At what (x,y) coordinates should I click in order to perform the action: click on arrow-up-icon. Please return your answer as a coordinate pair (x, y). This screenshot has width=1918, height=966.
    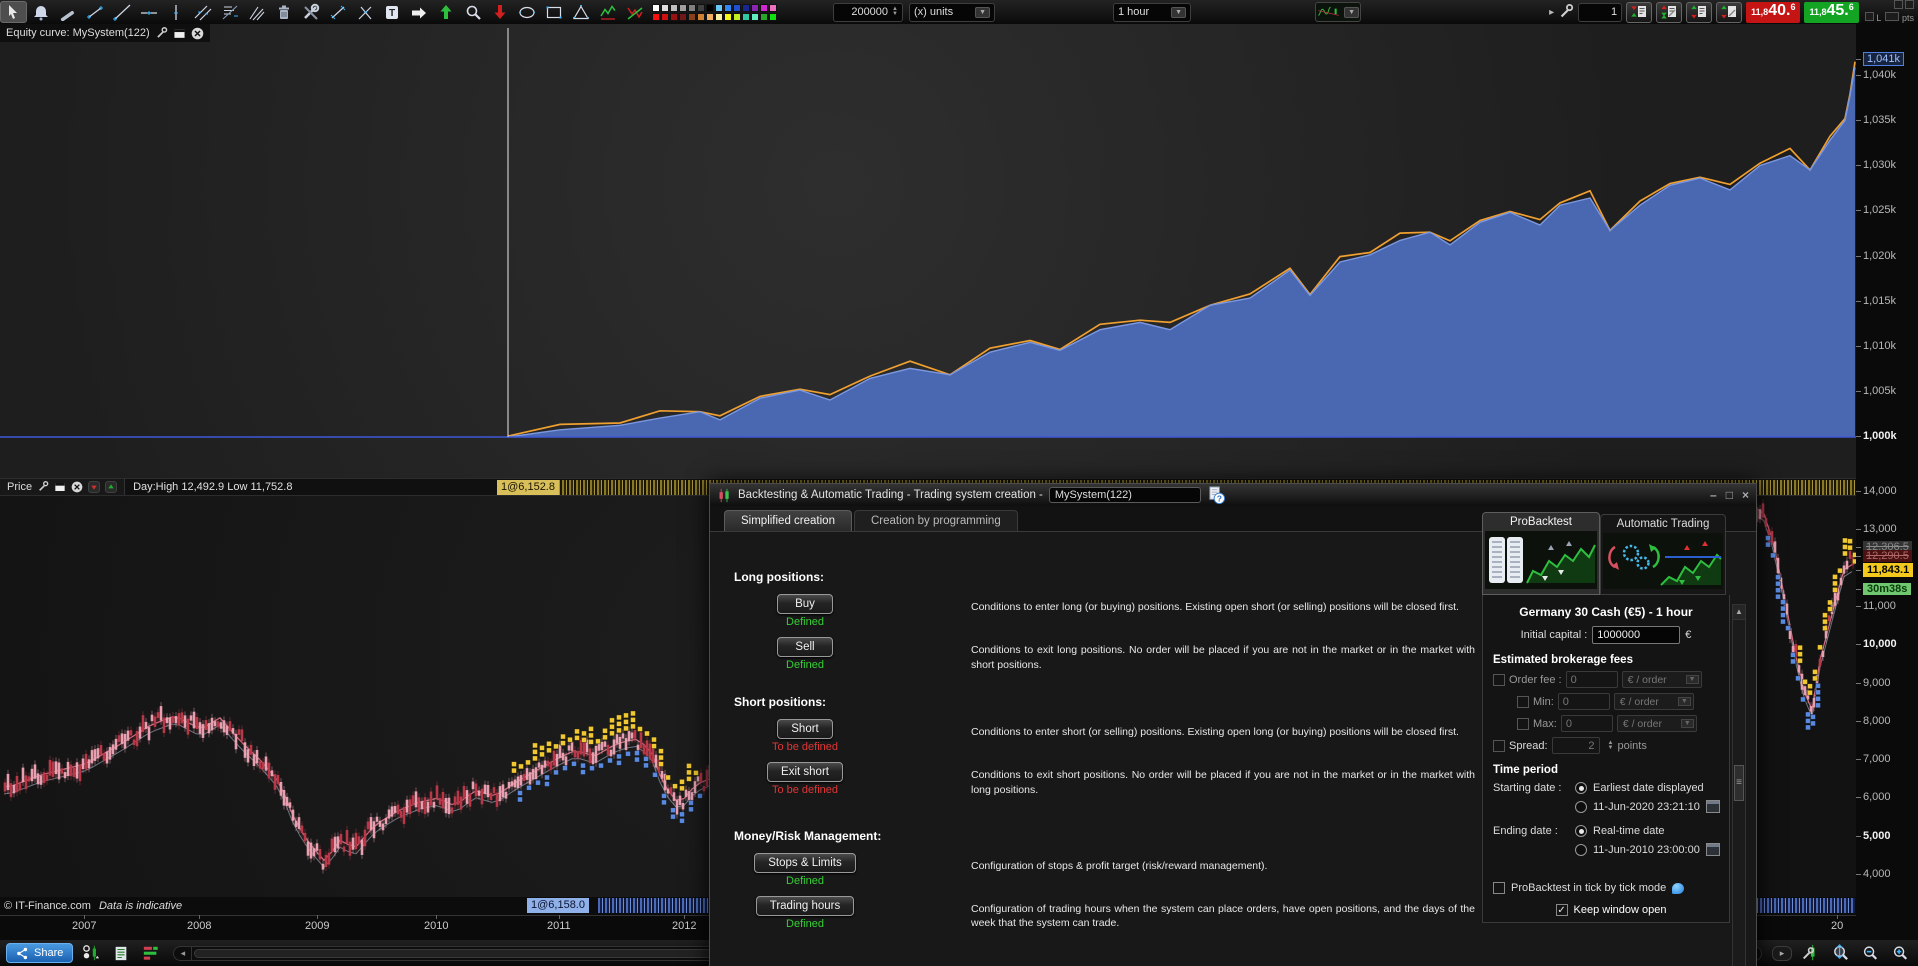
    Looking at the image, I should click on (445, 12).